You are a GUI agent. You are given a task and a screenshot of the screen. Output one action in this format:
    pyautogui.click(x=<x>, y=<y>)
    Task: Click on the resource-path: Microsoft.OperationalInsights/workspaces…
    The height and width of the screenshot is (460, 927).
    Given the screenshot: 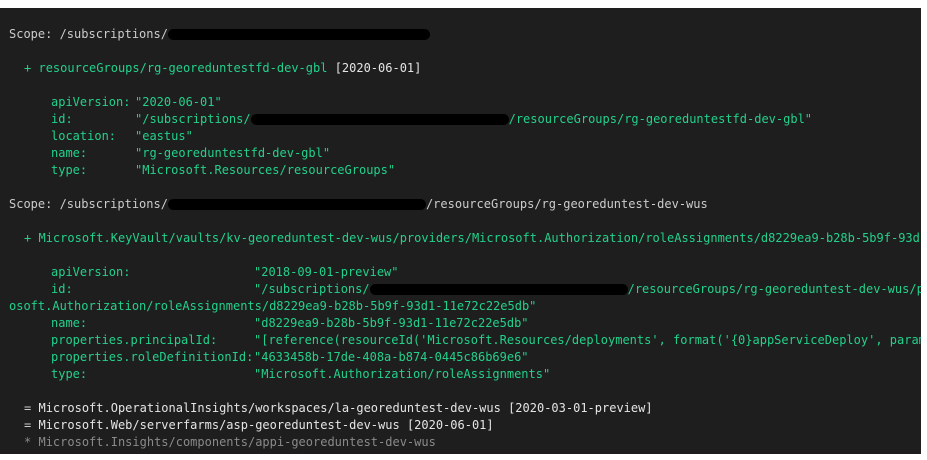 What is the action you would take?
    pyautogui.click(x=269, y=408)
    